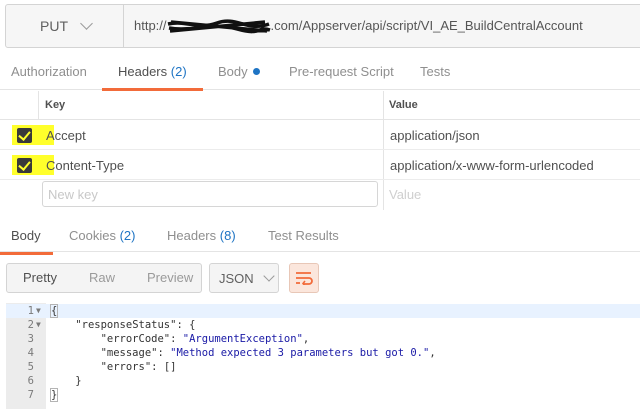 The image size is (640, 409). Describe the element at coordinates (26, 236) in the screenshot. I see `tab-response-body: Body` at that location.